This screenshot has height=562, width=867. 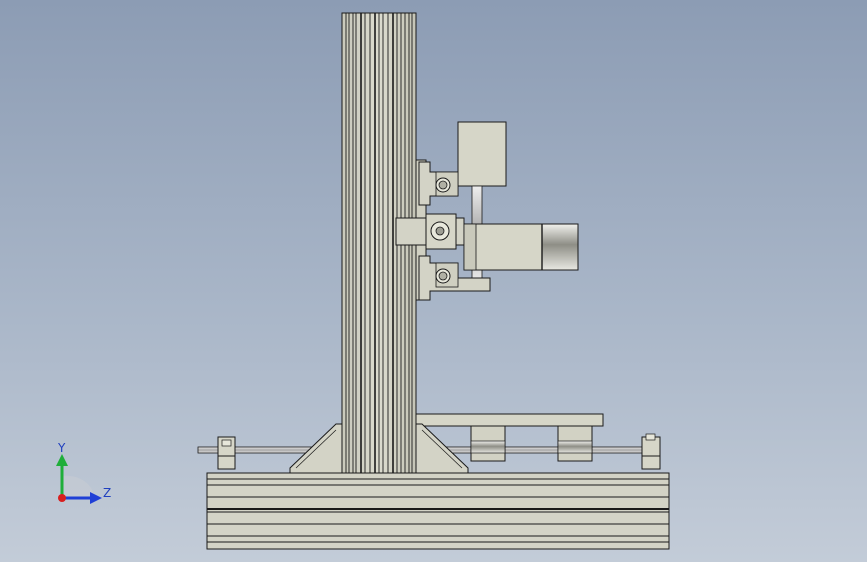 What do you see at coordinates (83, 472) in the screenshot?
I see `coordinate-triad-icon: Y Z` at bounding box center [83, 472].